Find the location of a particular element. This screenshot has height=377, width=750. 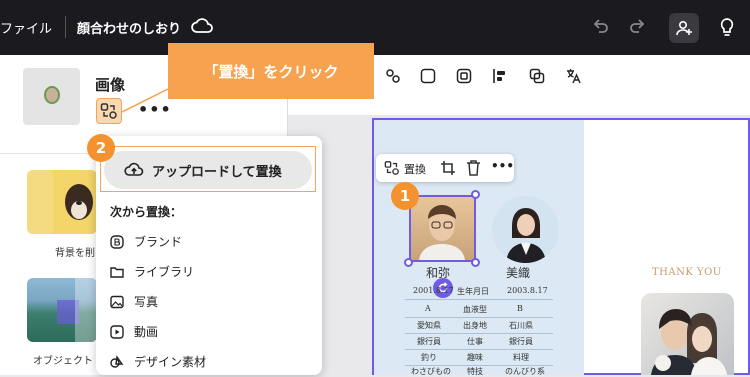

bride-value: 銀行員 is located at coordinates (521, 341).